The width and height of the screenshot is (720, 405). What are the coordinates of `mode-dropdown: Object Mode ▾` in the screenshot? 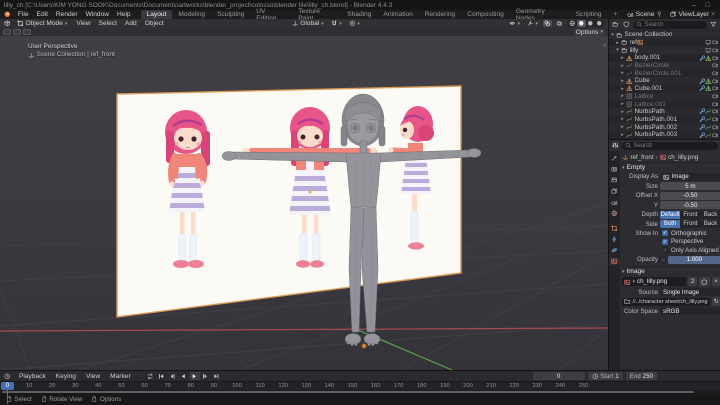 It's located at (42, 23).